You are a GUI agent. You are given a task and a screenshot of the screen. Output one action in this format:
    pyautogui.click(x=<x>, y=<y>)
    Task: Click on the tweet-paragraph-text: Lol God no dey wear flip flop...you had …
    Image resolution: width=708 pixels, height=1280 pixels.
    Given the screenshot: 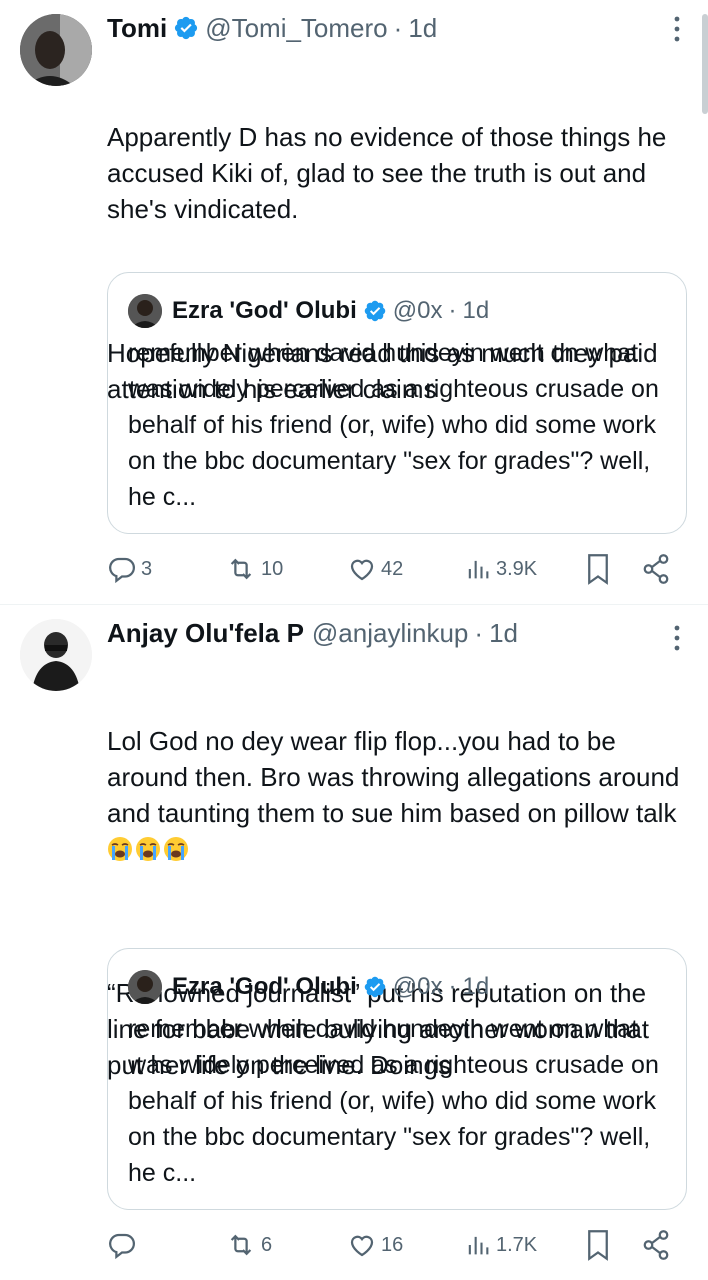 What is the action you would take?
    pyautogui.click(x=397, y=777)
    